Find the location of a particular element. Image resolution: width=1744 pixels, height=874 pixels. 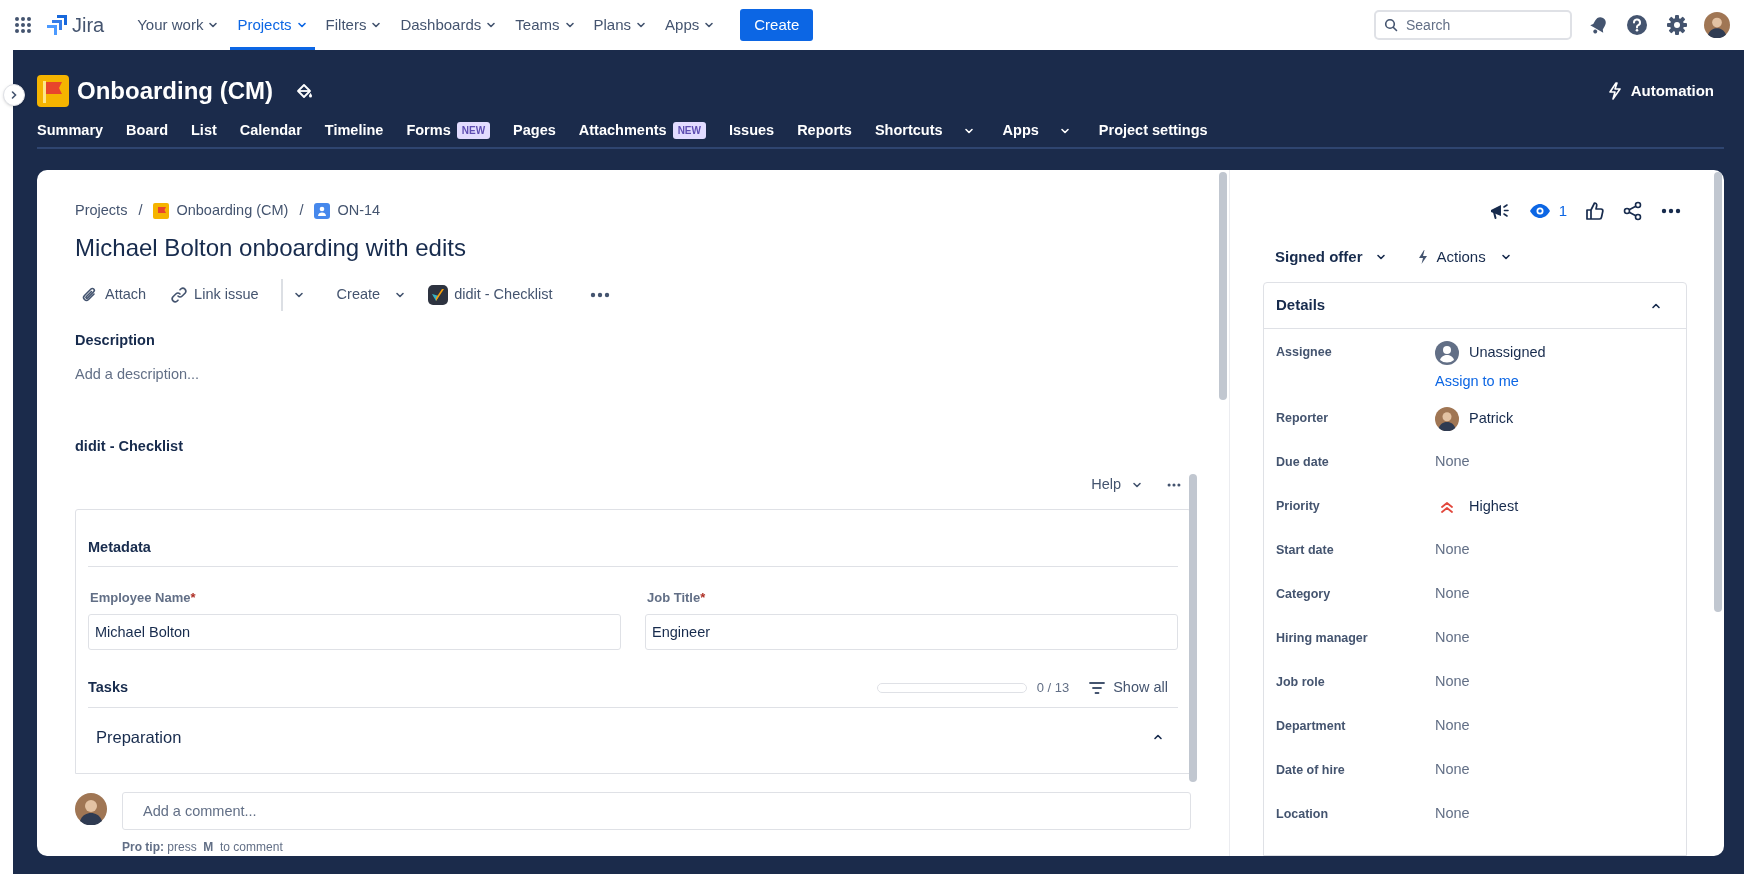

field-label: Start date is located at coordinates (1305, 550).